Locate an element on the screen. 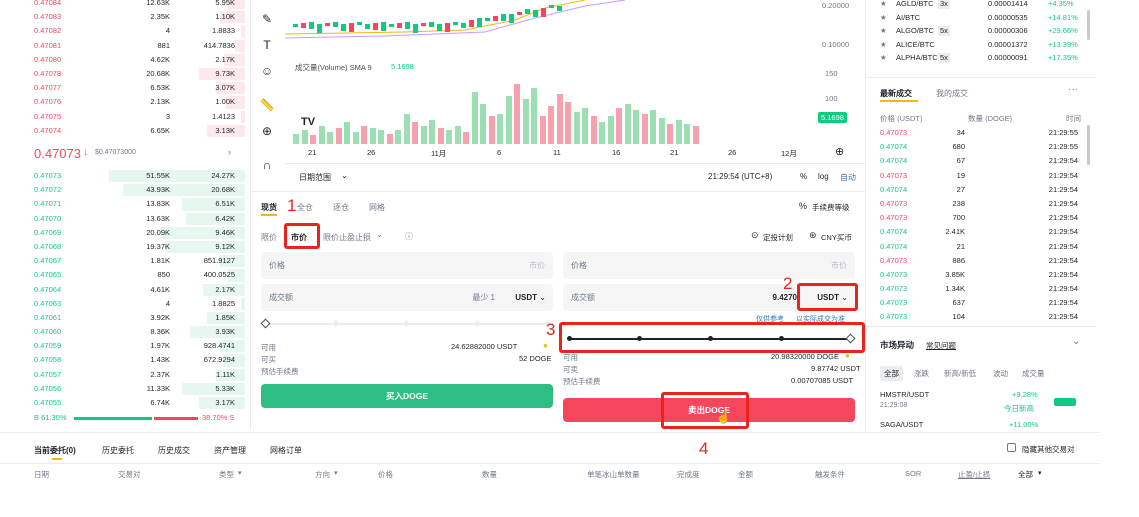  order-book-row: 0.47056 11.33K 5.33K is located at coordinates (122, 389).